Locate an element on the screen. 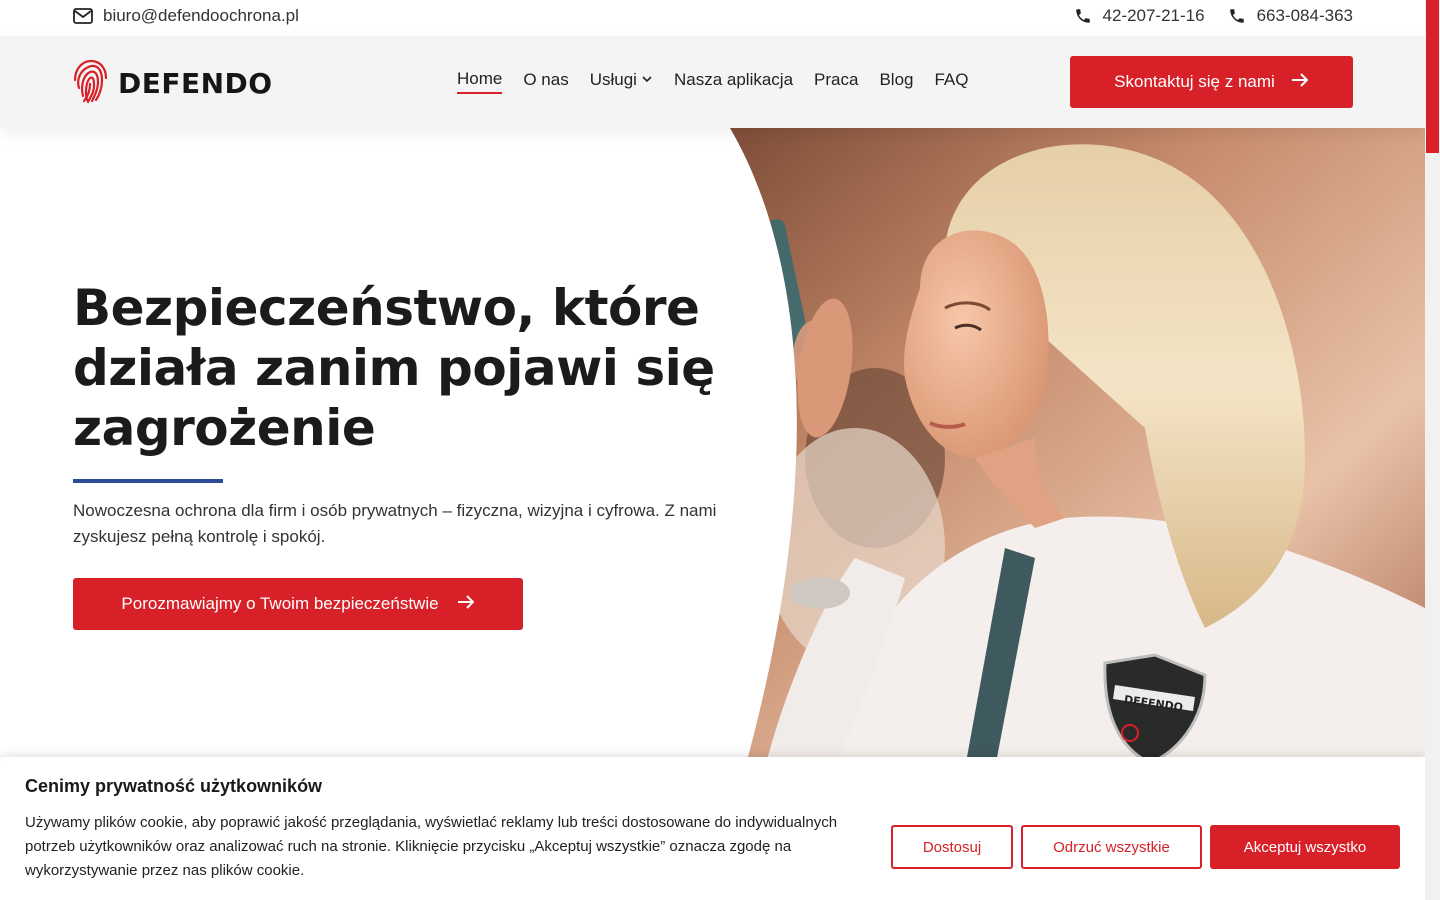 Image resolution: width=1440 pixels, height=900 pixels. contact-us-button: Skontaktuj się z nami is located at coordinates (1211, 82).